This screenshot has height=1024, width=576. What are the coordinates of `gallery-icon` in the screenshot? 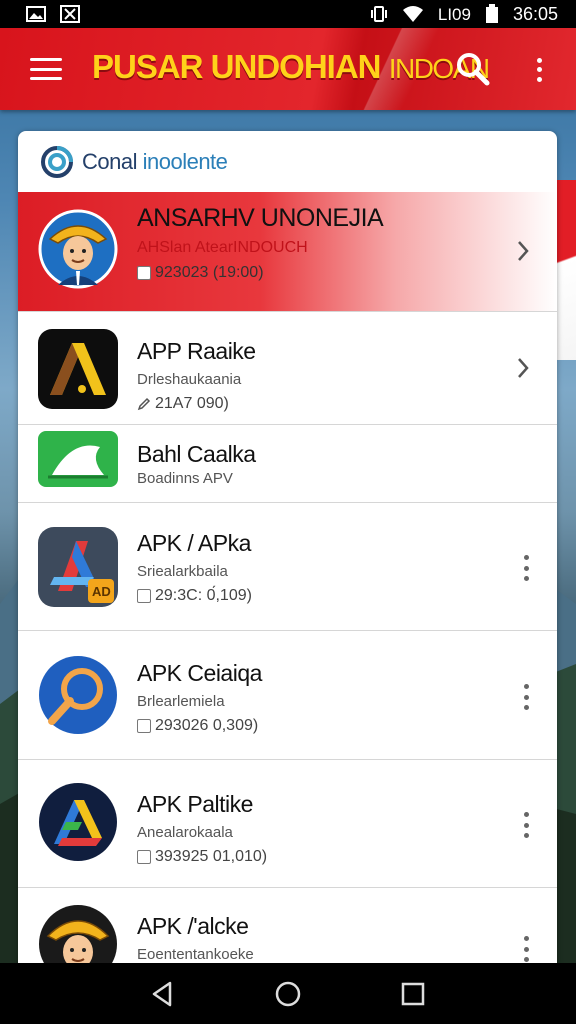 It's located at (36, 14).